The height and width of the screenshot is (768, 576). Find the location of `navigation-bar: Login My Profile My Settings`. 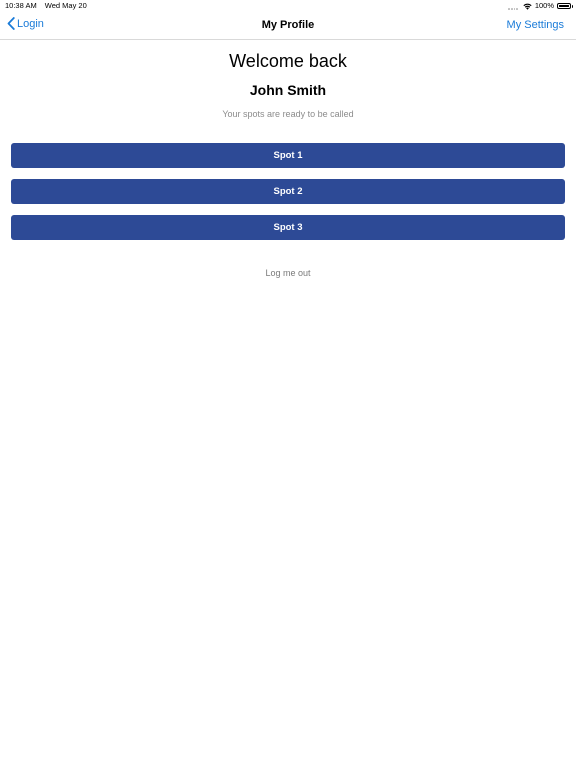

navigation-bar: Login My Profile My Settings is located at coordinates (288, 26).